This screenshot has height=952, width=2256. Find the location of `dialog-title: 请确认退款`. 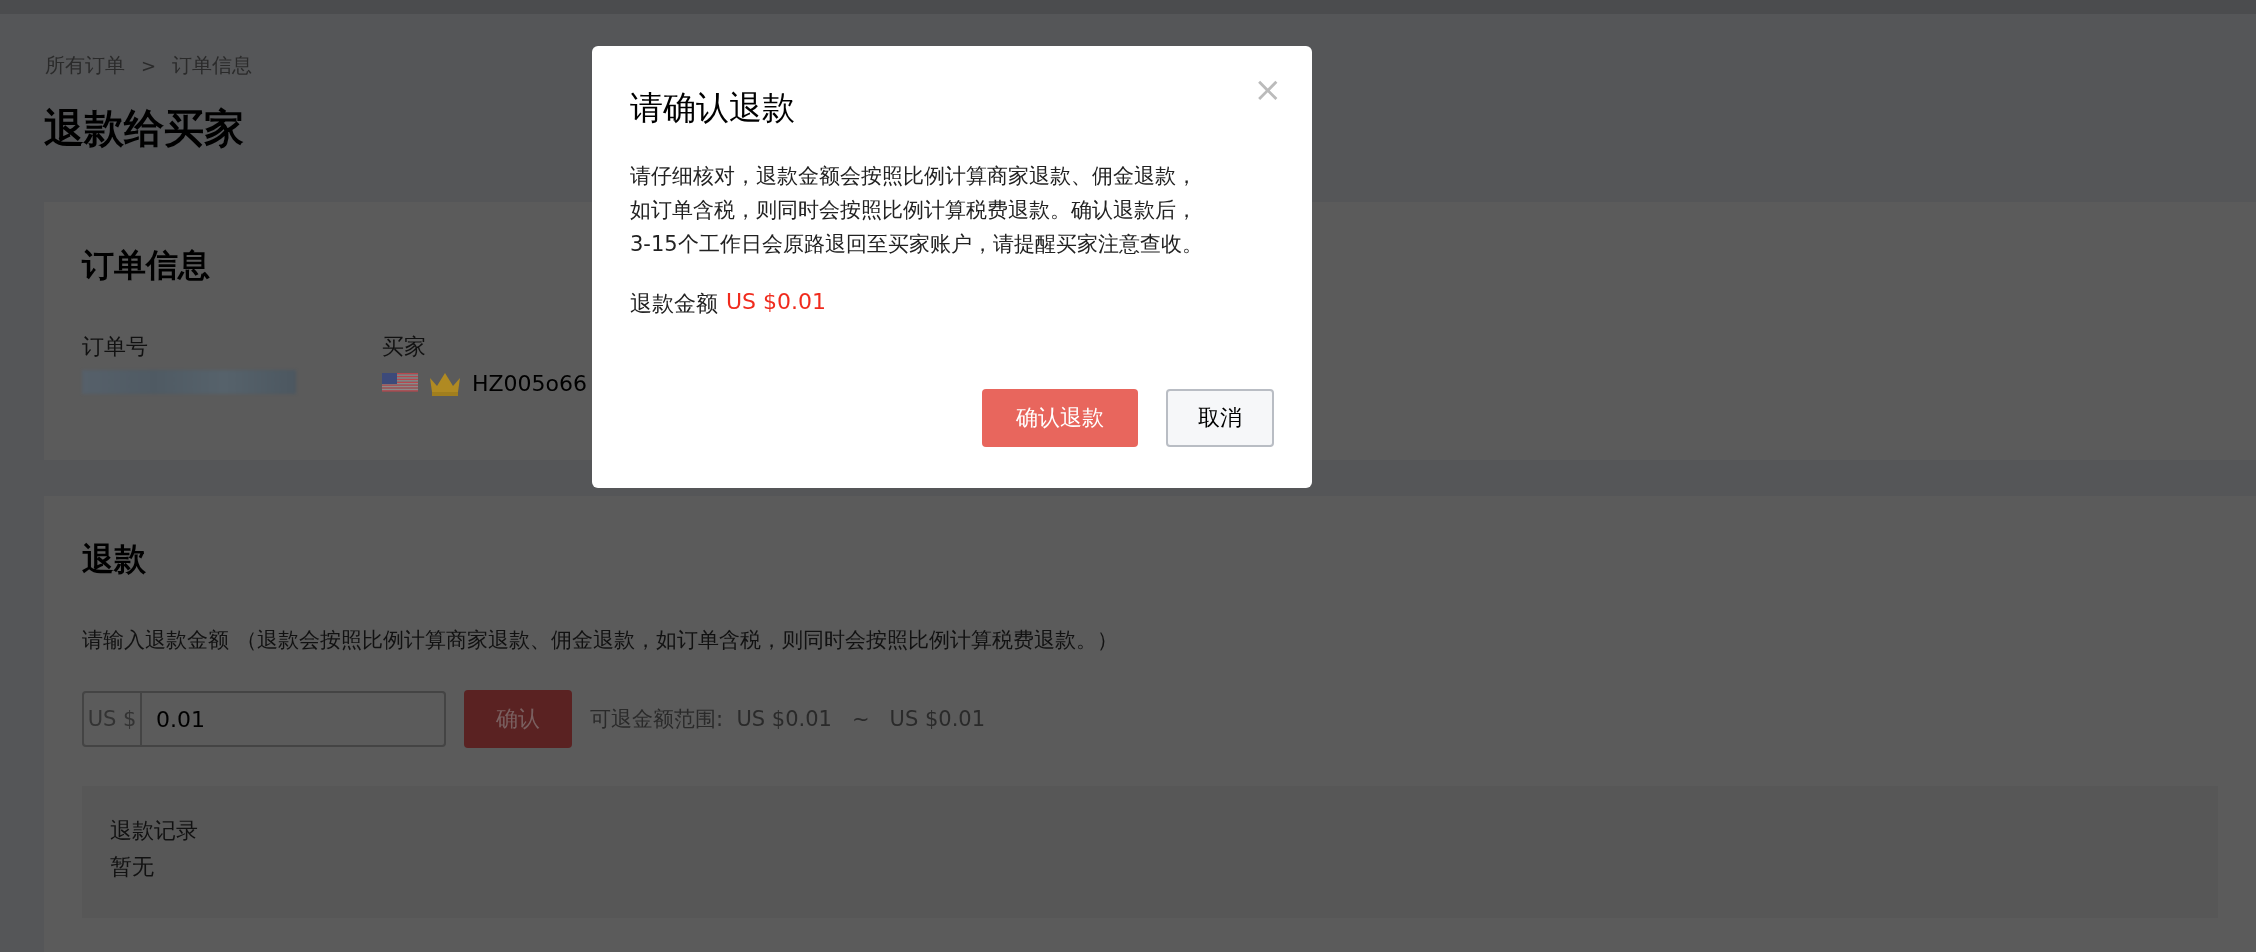

dialog-title: 请确认退款 is located at coordinates (712, 108).